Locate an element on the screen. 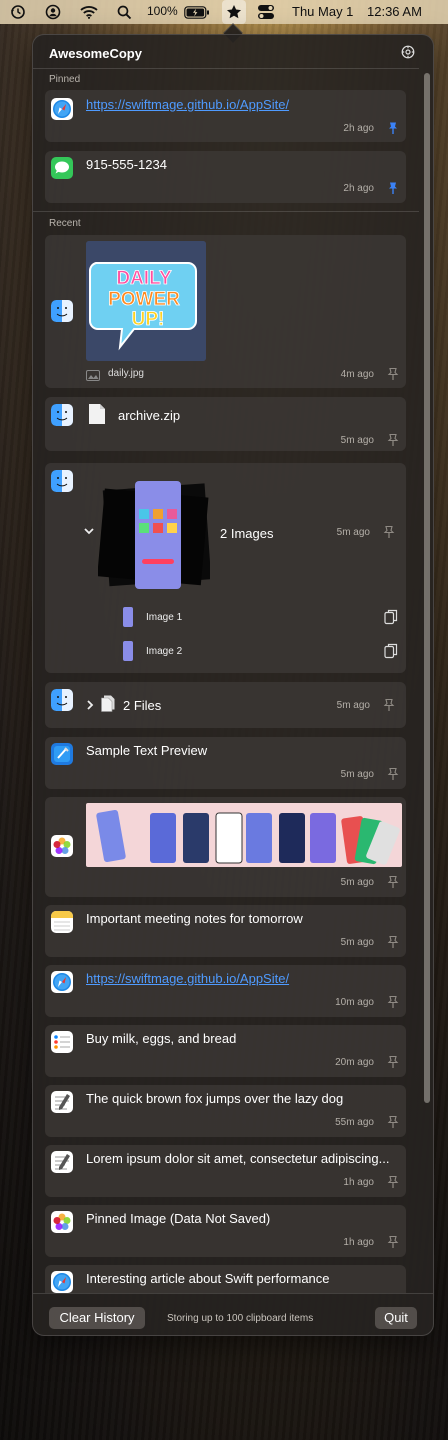 Image resolution: width=448 pixels, height=1440 pixels. clear-history-button: Clear History is located at coordinates (97, 1318).